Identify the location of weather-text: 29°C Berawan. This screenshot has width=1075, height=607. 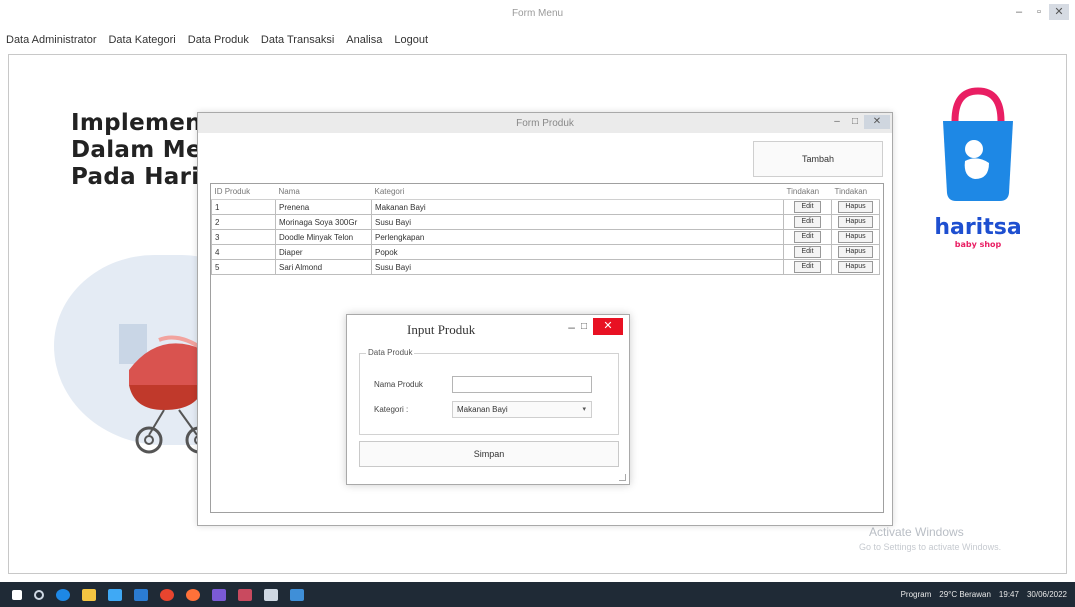
(965, 594).